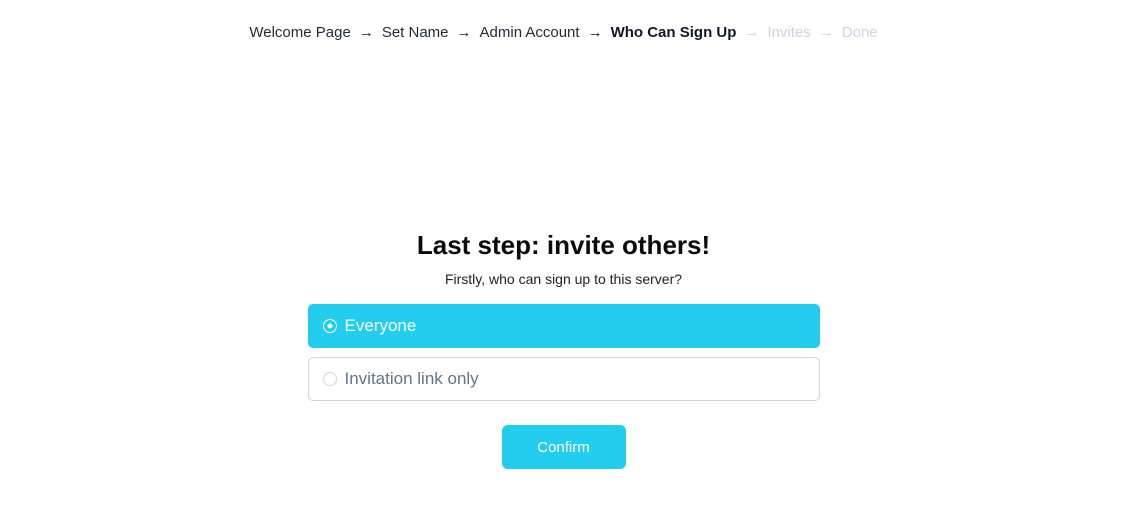 The image size is (1127, 507). I want to click on breadcrumb-step-admin-account: Admin Account, so click(530, 33).